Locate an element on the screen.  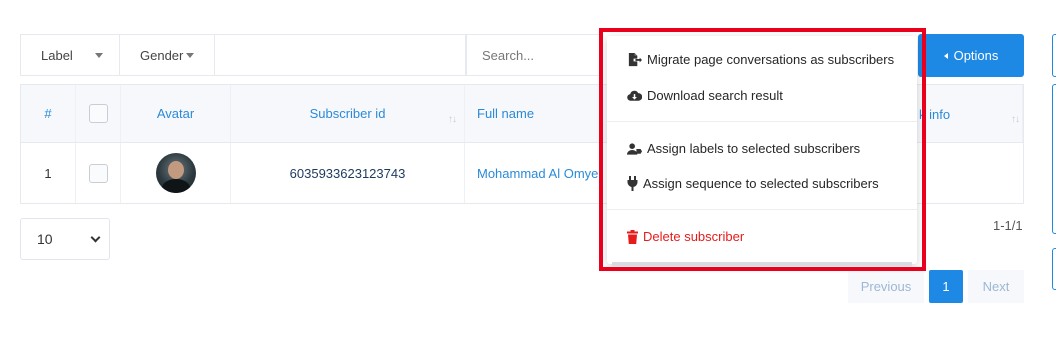
delete-label: Delete subscriber is located at coordinates (694, 236).